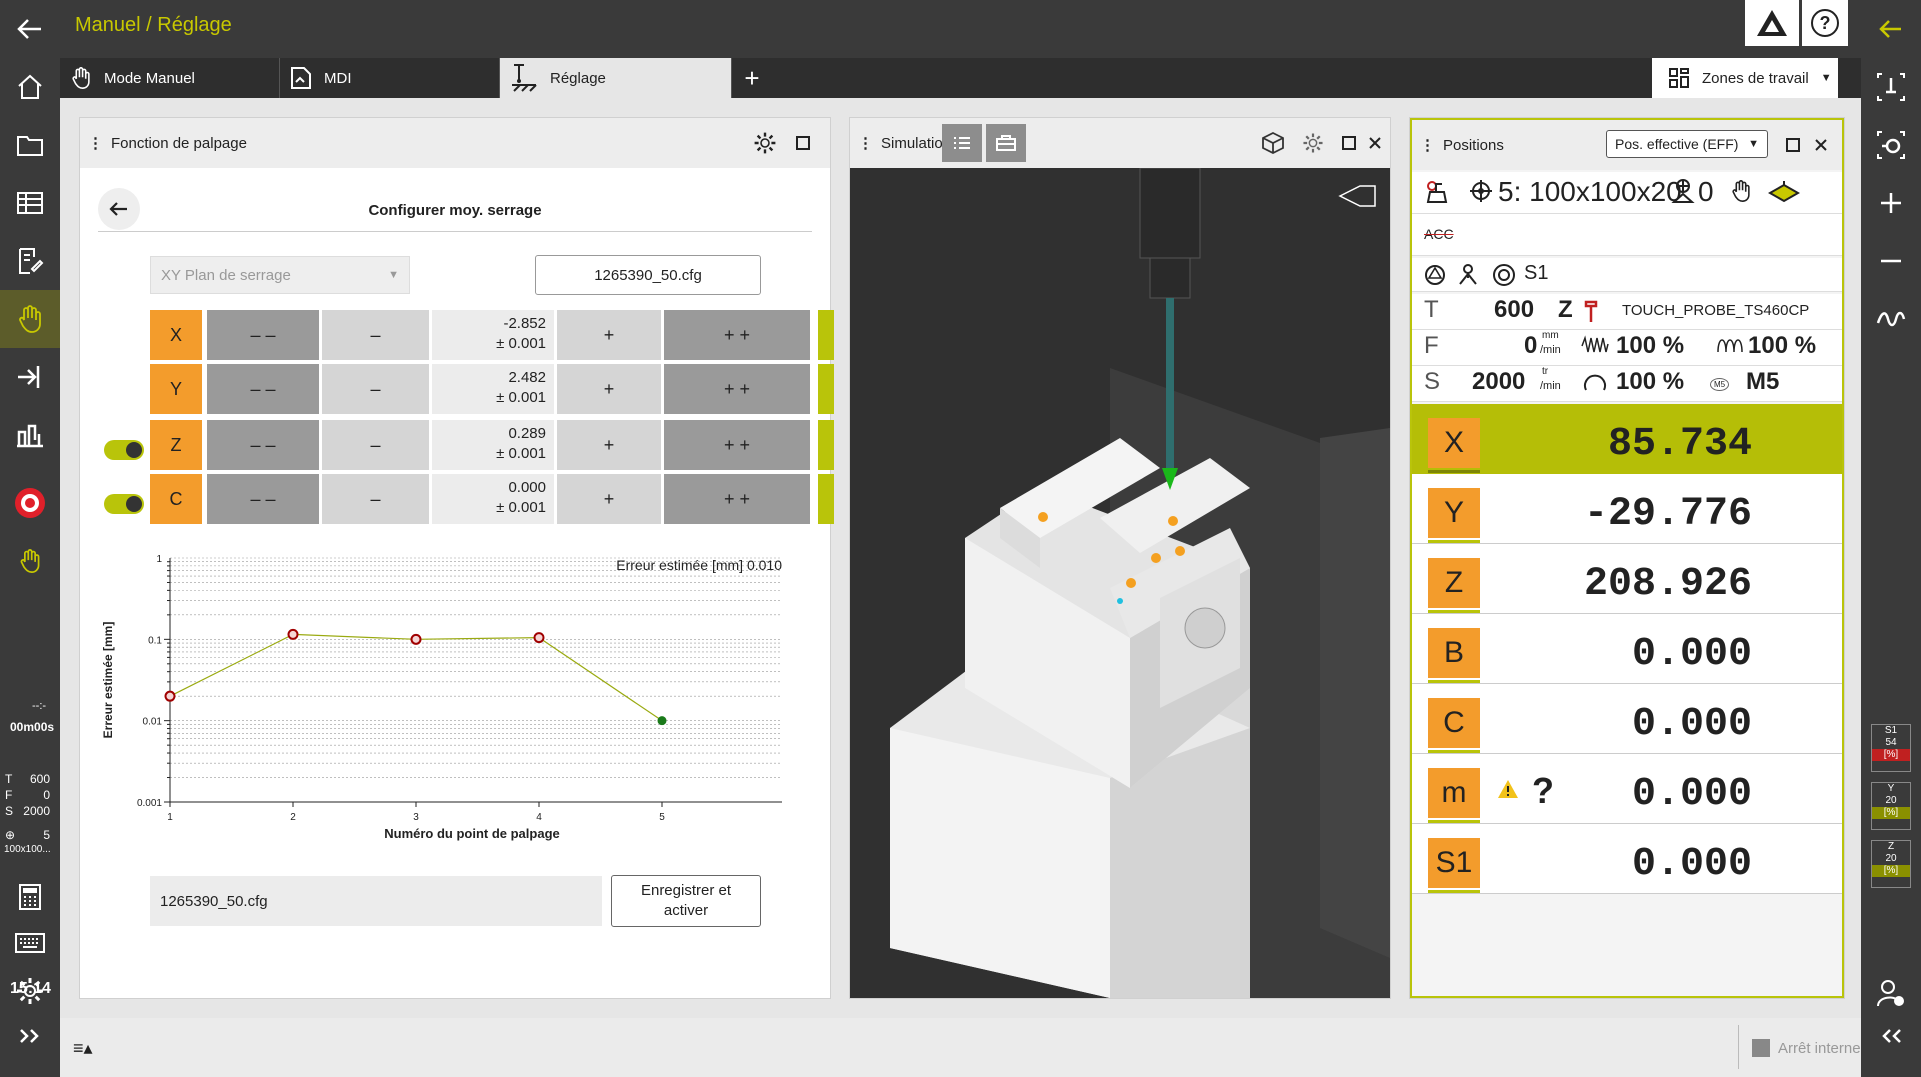 Image resolution: width=1921 pixels, height=1077 pixels. Describe the element at coordinates (376, 901) in the screenshot. I see `cfg-file-bottom-field: 1265390_50.cfg` at that location.